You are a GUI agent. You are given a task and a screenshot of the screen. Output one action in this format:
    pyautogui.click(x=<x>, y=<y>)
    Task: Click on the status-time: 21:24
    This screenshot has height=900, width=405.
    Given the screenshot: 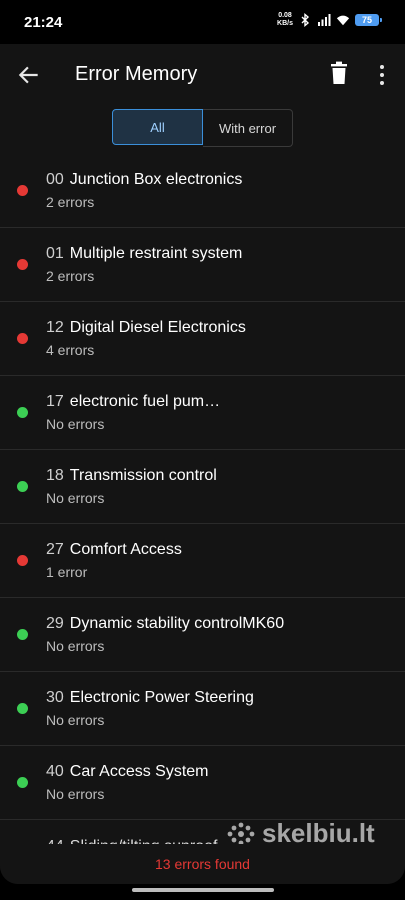 What is the action you would take?
    pyautogui.click(x=43, y=22)
    